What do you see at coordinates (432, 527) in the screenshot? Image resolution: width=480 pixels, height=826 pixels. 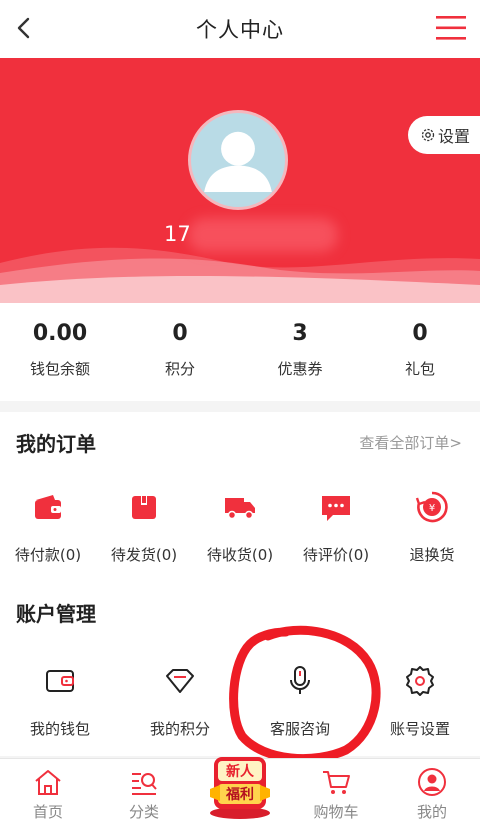 I see `order-returns: ¥ 退换货` at bounding box center [432, 527].